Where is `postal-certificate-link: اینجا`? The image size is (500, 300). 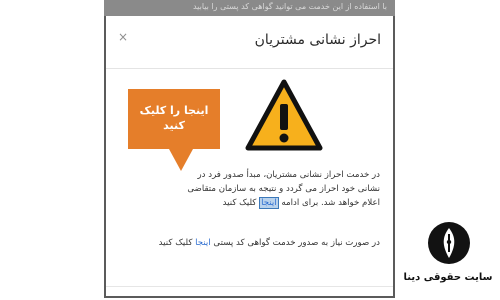
postal-certificate-link: اینجا is located at coordinates (203, 243).